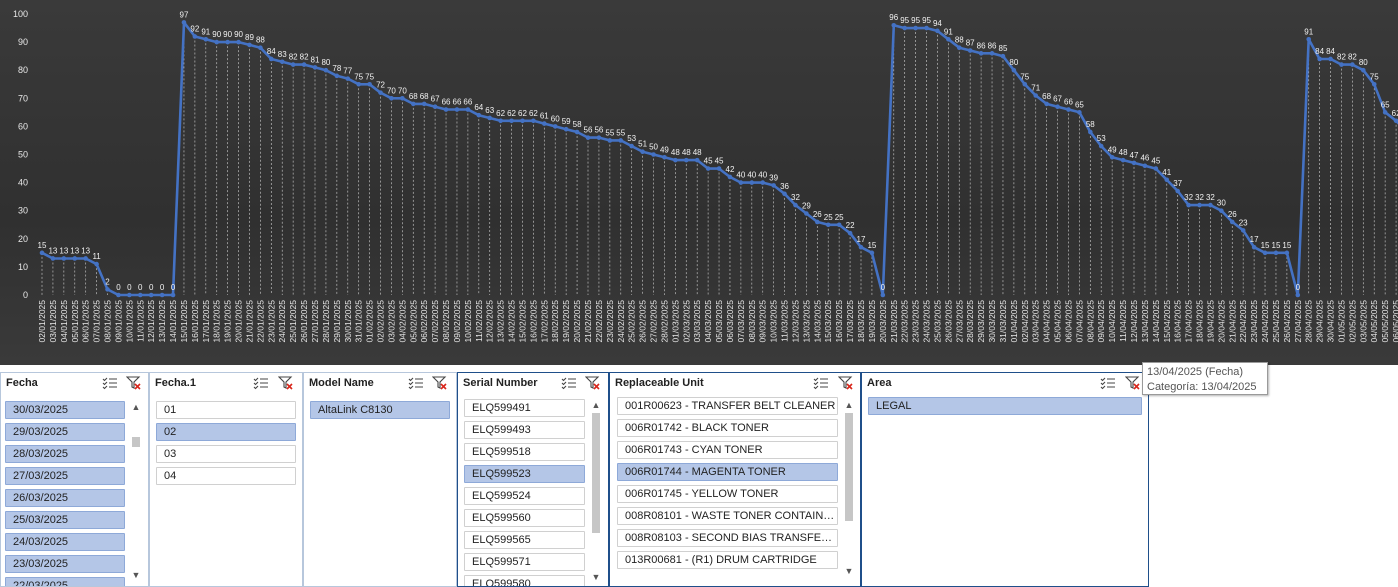 This screenshot has height=587, width=1398. Describe the element at coordinates (65, 432) in the screenshot. I see `slicer-item: 29/03/2025` at that location.